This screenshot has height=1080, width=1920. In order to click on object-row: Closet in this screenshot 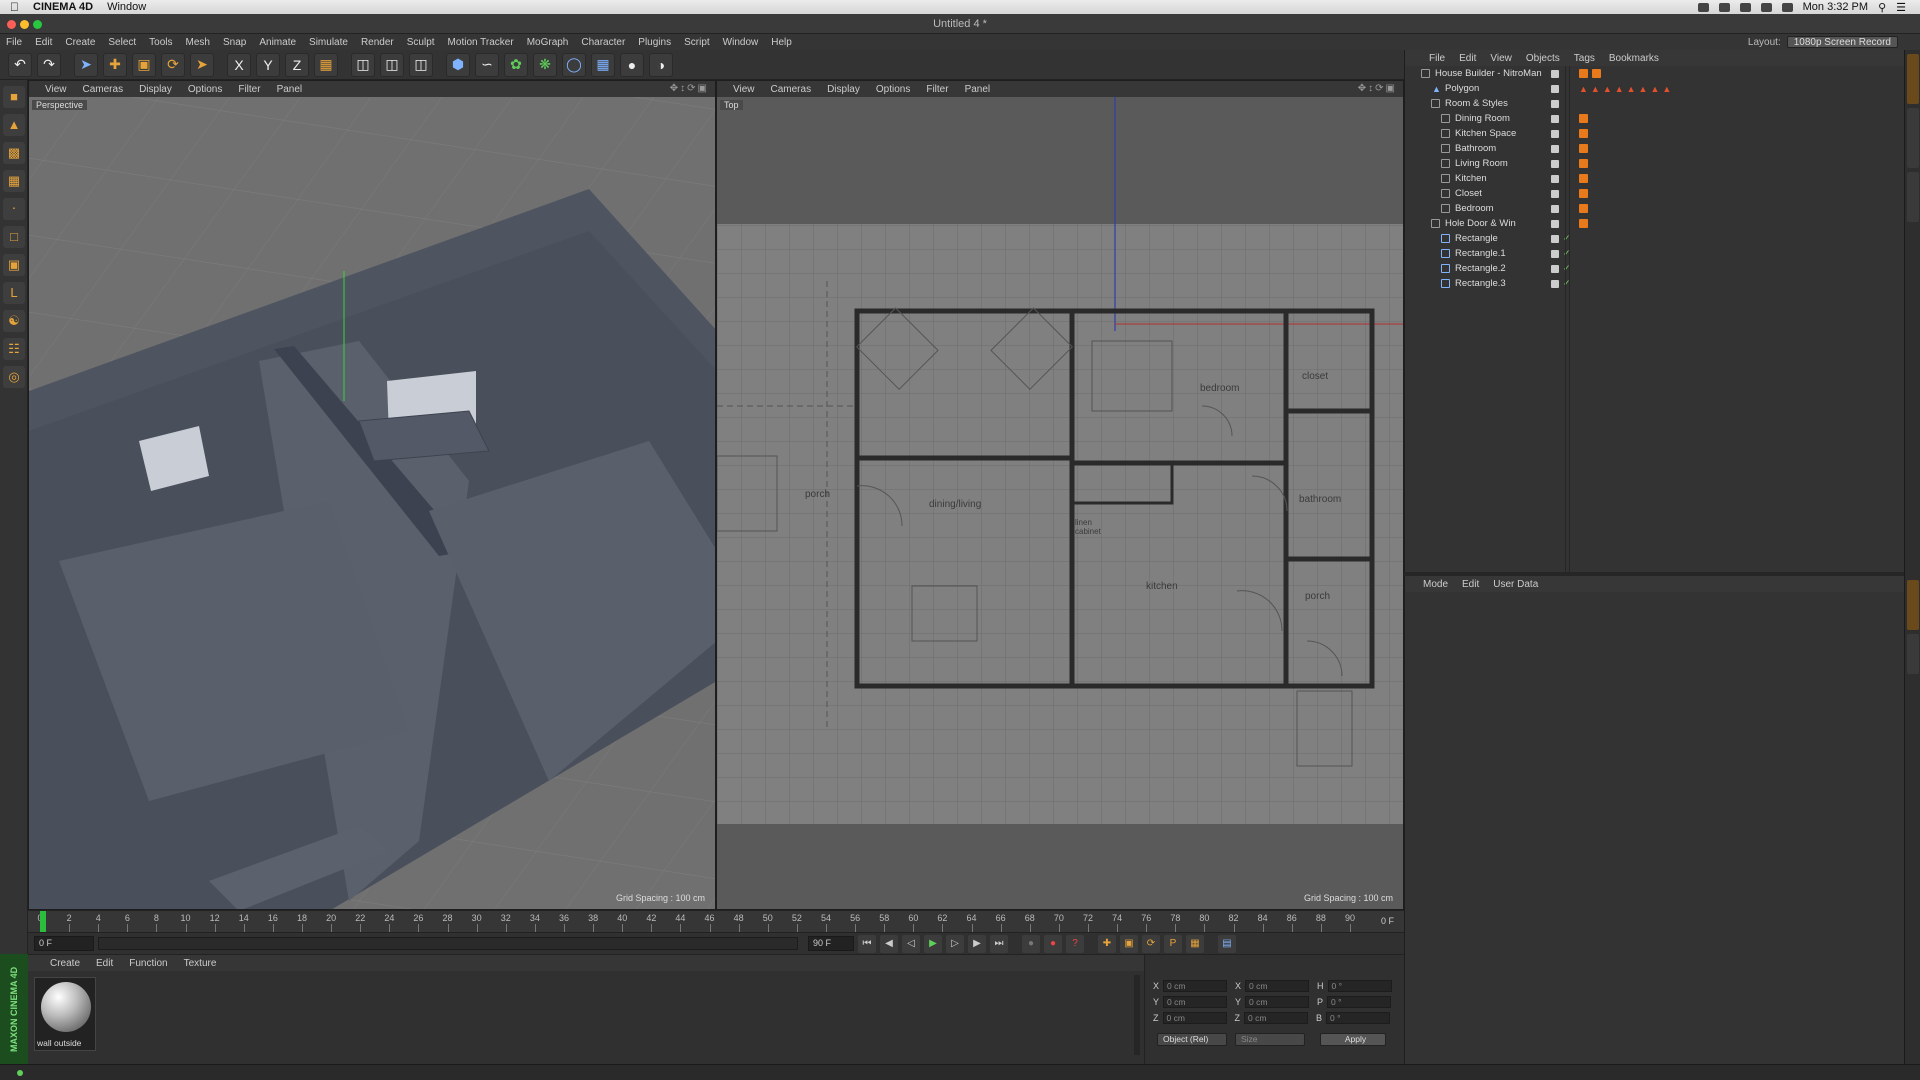, I will do `click(1657, 193)`.